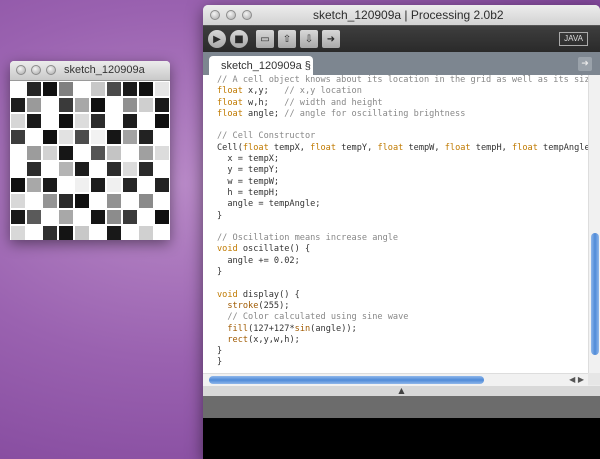 The height and width of the screenshot is (459, 600). What do you see at coordinates (594, 224) in the screenshot?
I see `vertical-scrollbar` at bounding box center [594, 224].